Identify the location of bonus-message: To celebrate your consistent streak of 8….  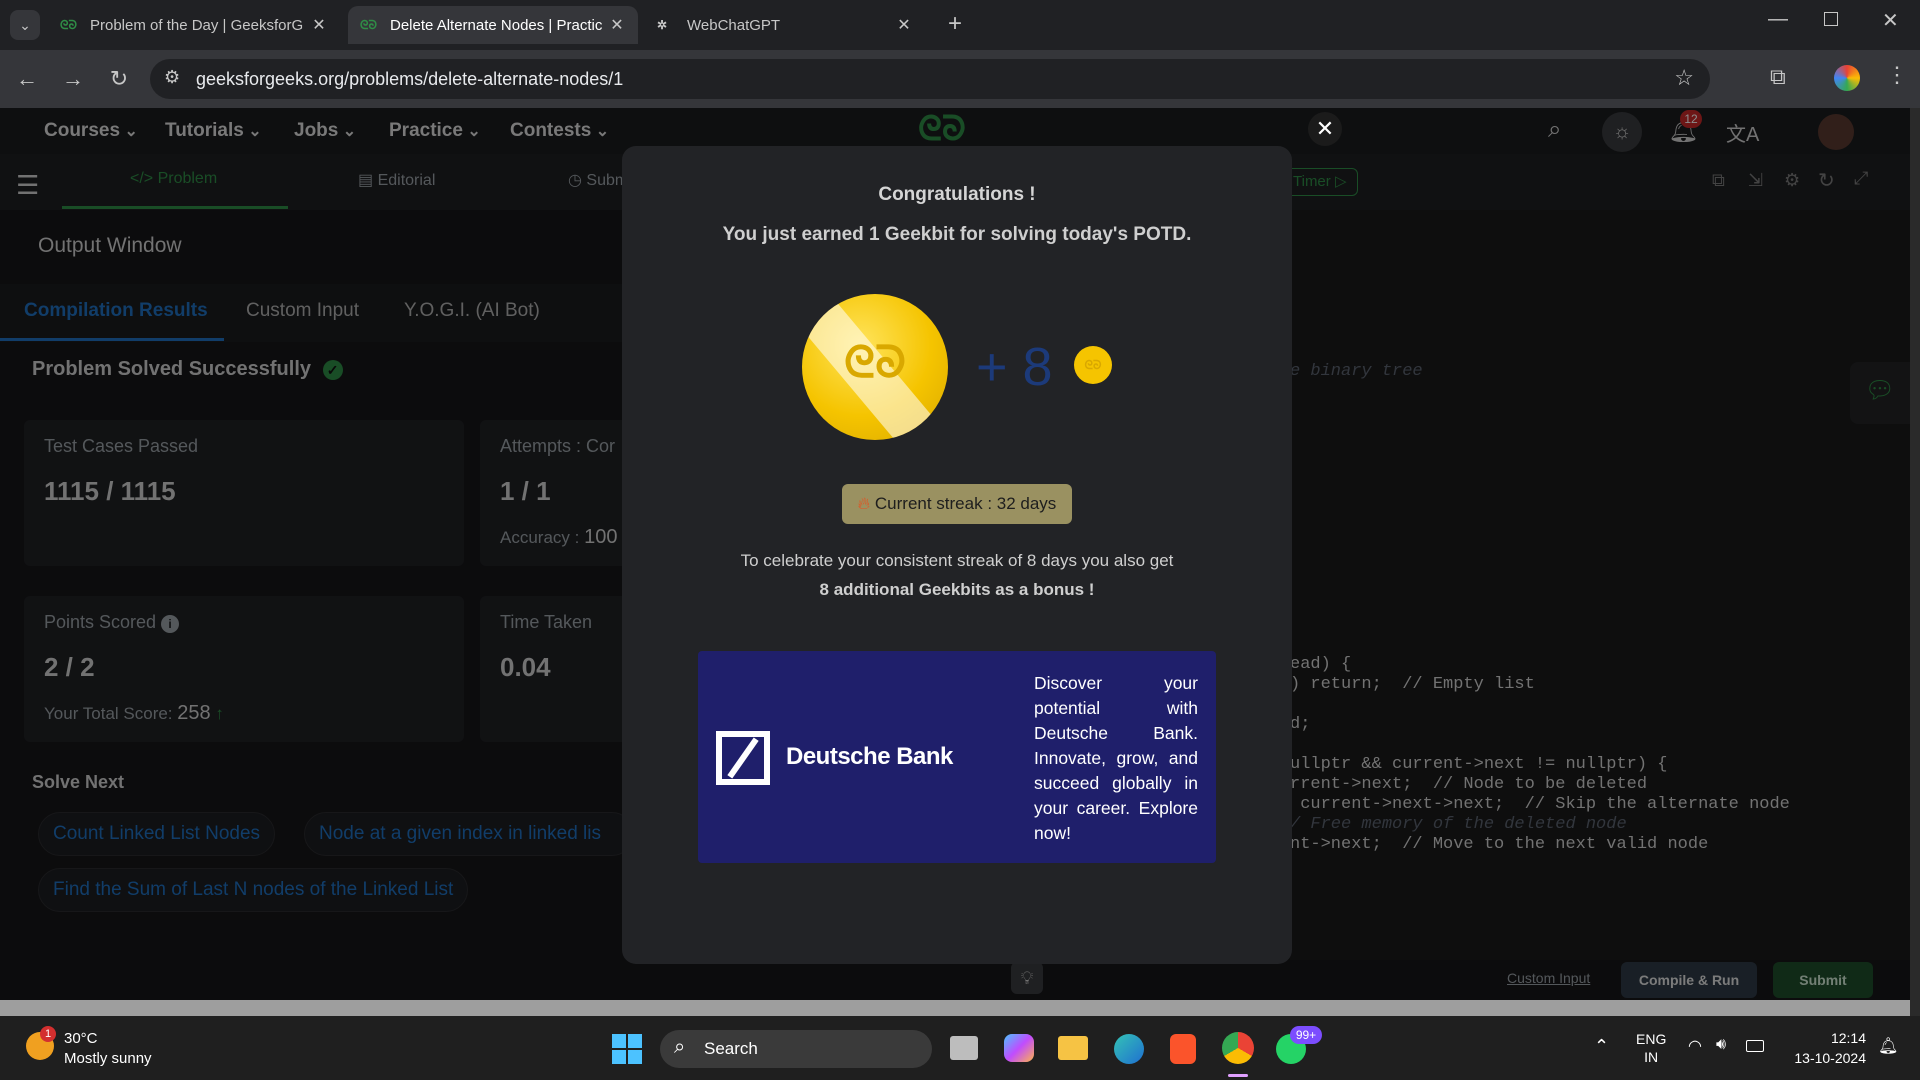
(957, 575).